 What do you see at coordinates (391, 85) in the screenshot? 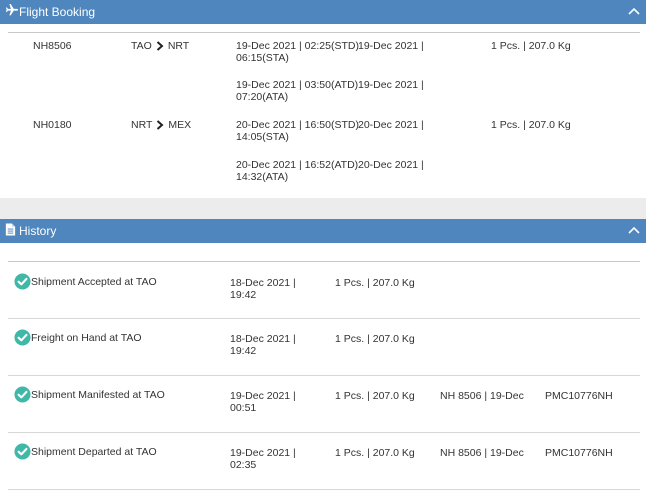
I see `actual-arrival-date: 19-Dec 2021 |` at bounding box center [391, 85].